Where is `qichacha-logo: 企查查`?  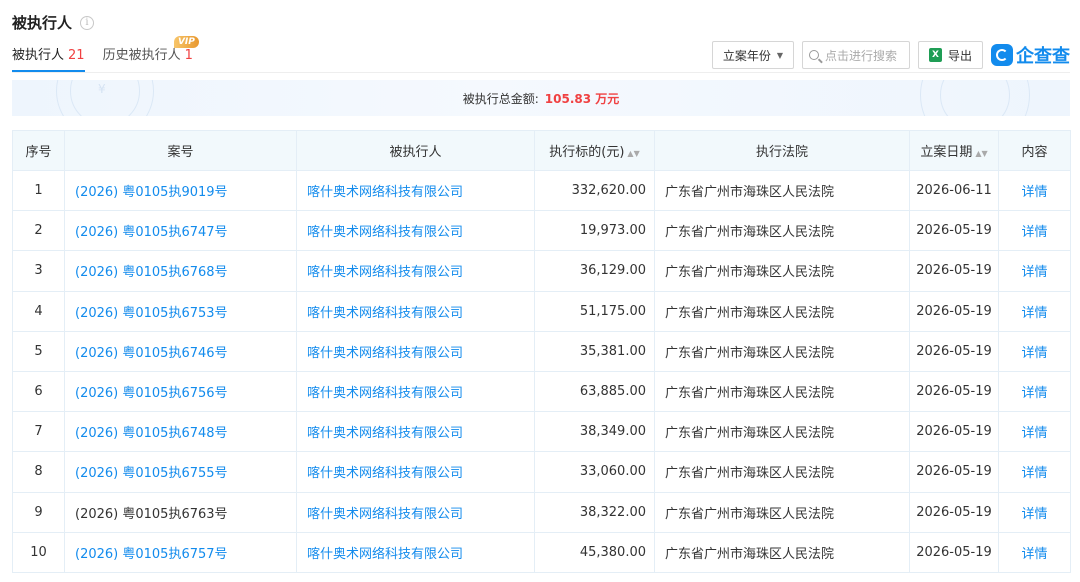
qichacha-logo: 企查查 is located at coordinates (1030, 55).